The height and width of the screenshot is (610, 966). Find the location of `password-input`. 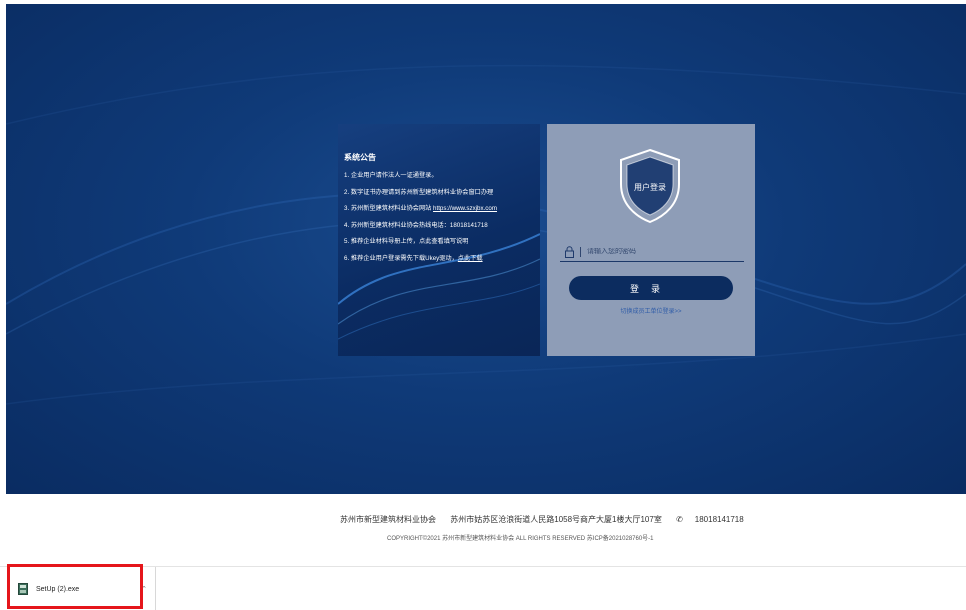

password-input is located at coordinates (662, 251).